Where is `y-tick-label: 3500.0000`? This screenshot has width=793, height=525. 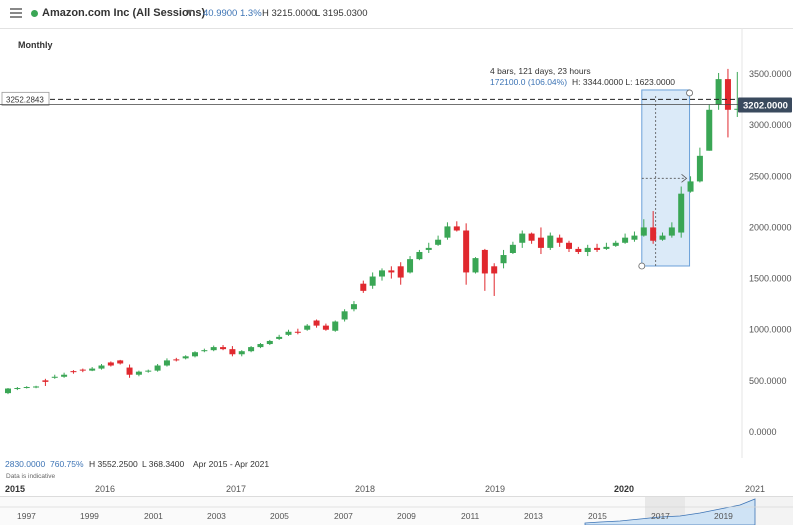
y-tick-label: 3500.0000 is located at coordinates (770, 74).